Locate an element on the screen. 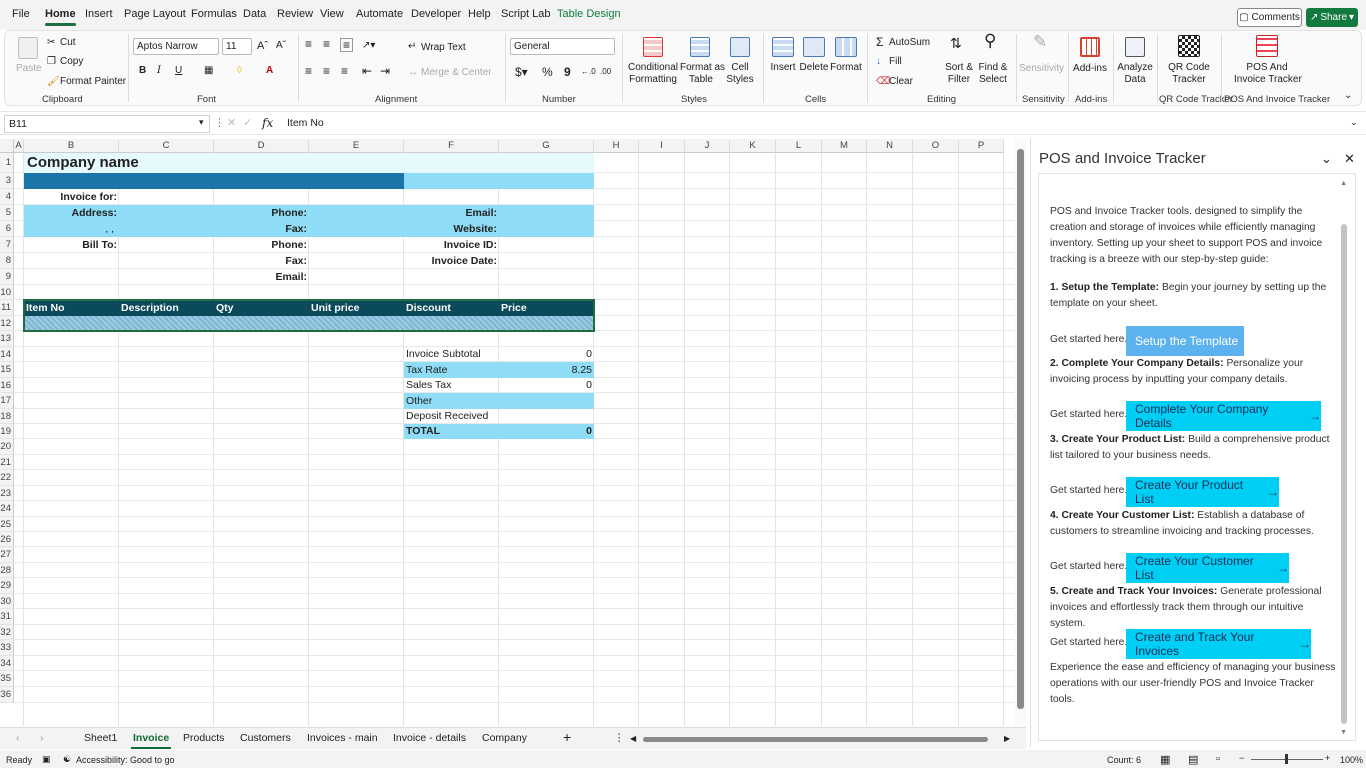  scroll-down-icon: ▼ is located at coordinates (1343, 732).